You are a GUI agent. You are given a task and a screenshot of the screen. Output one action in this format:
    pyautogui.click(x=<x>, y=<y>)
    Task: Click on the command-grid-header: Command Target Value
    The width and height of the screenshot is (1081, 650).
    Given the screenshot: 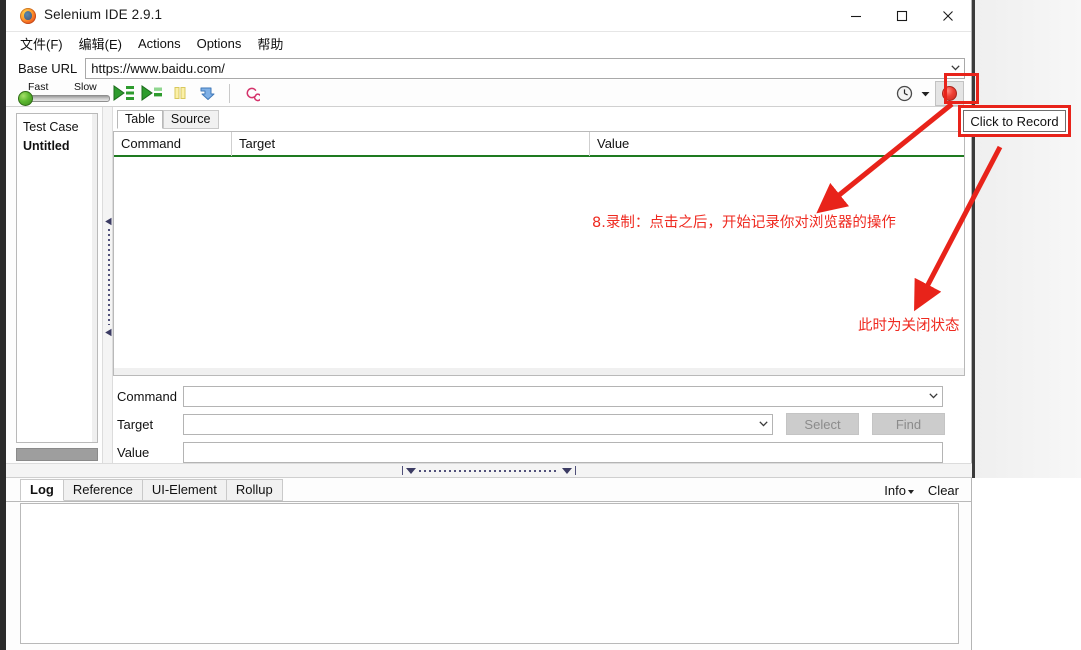 What is the action you would take?
    pyautogui.click(x=539, y=144)
    